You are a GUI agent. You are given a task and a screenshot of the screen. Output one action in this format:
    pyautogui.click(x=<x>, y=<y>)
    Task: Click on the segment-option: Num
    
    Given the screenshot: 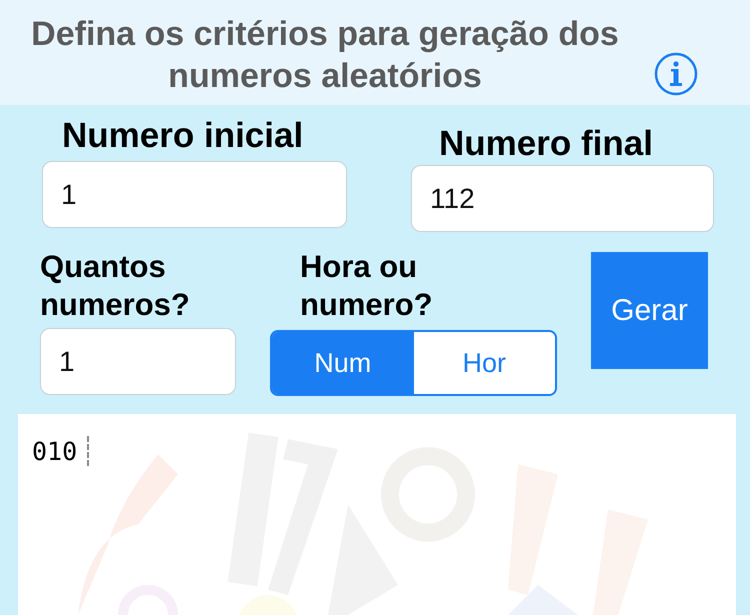 What is the action you would take?
    pyautogui.click(x=343, y=363)
    